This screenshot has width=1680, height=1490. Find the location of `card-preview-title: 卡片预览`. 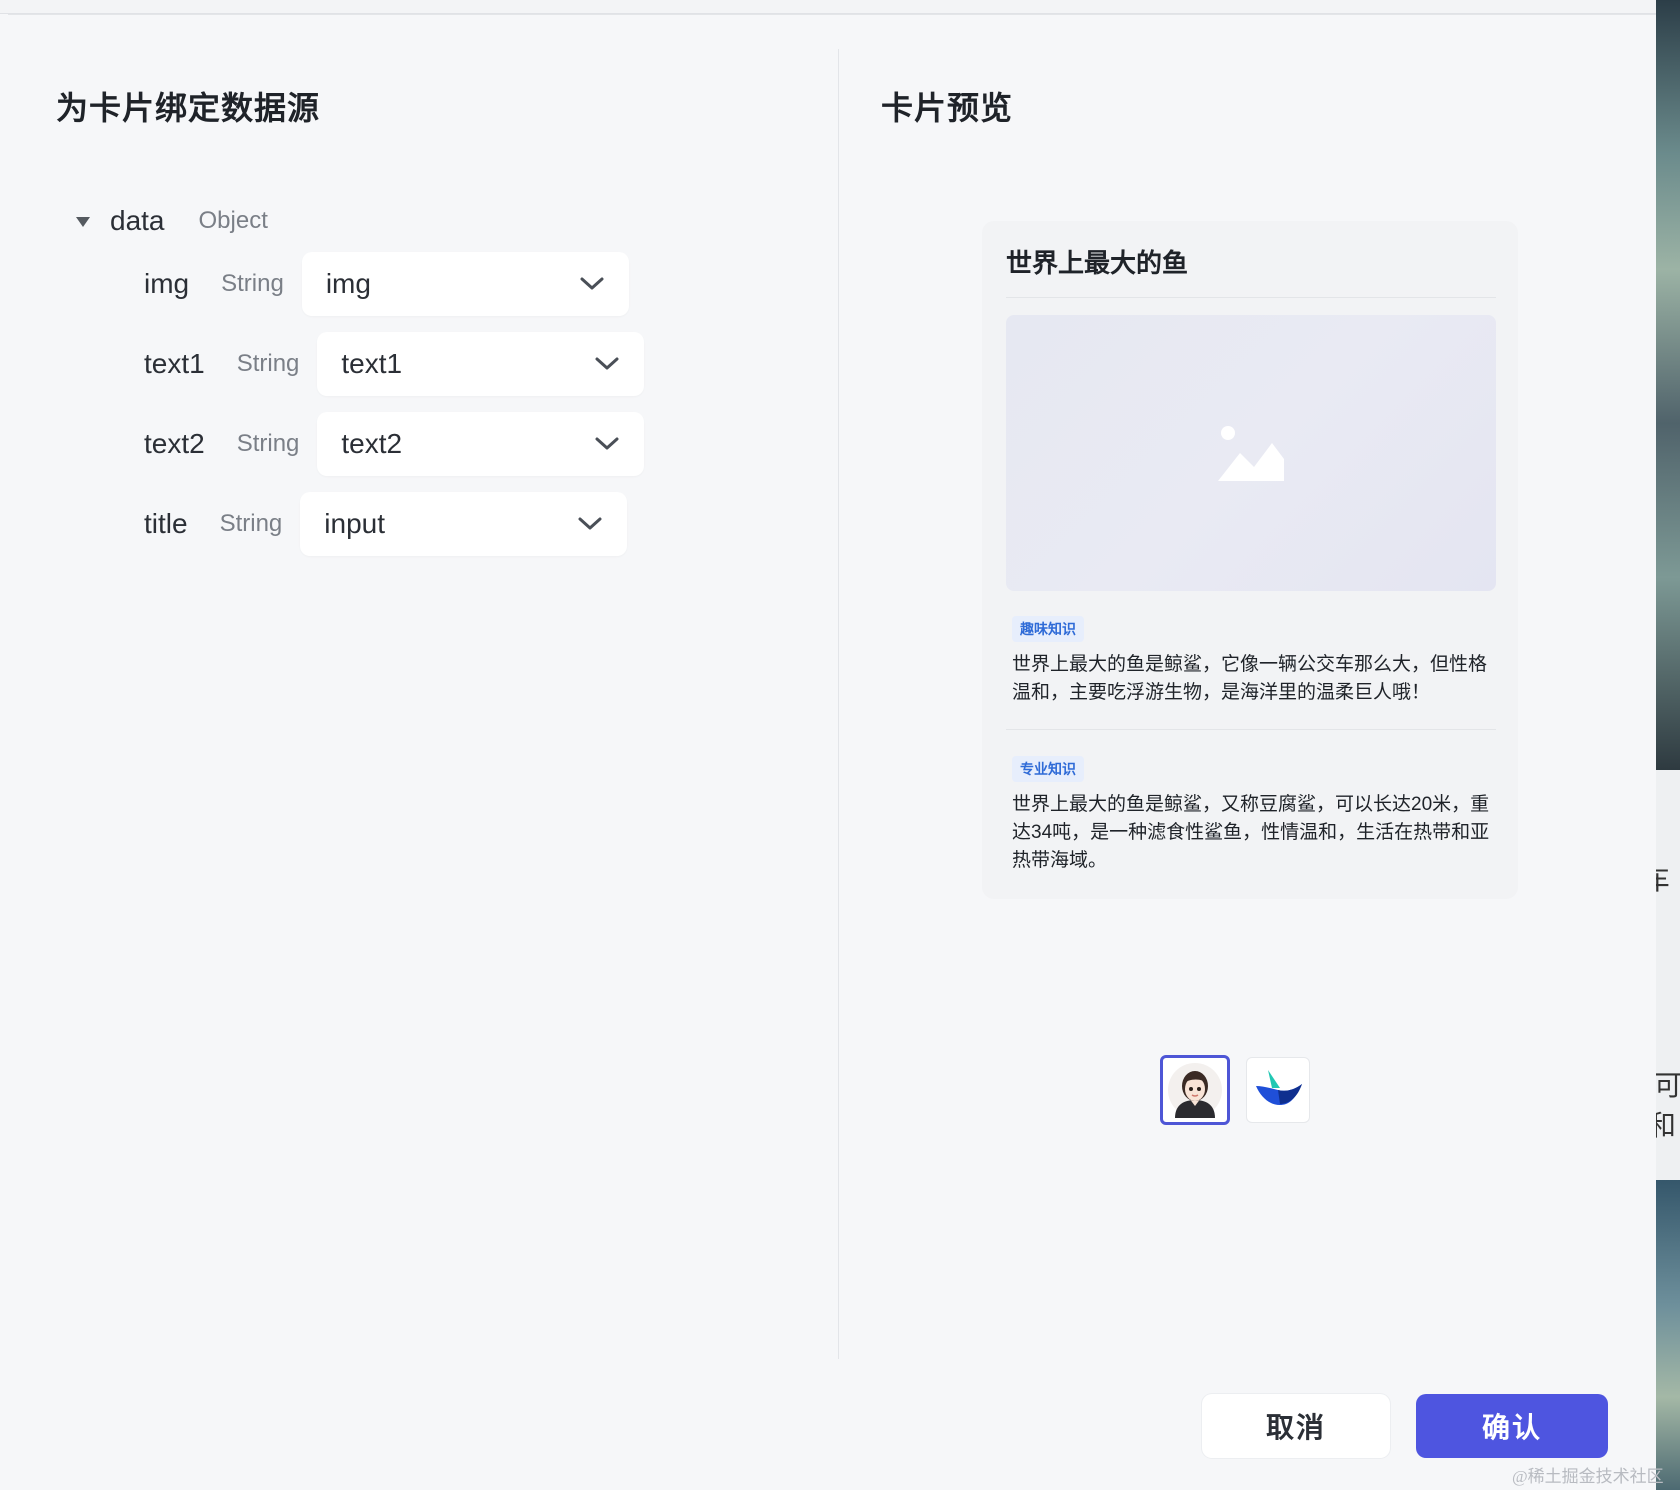

card-preview-title: 卡片预览 is located at coordinates (947, 108).